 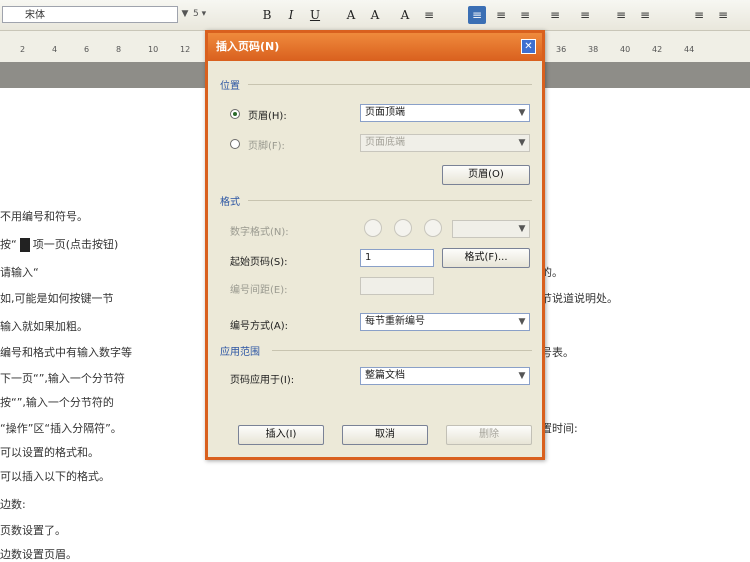 I want to click on ruler-tick: 8, so click(x=119, y=49).